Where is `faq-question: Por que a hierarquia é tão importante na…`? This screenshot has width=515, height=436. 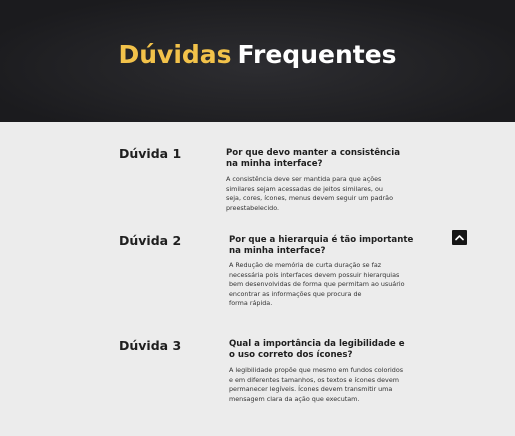 faq-question: Por que a hierarquia é tão importante na… is located at coordinates (321, 246).